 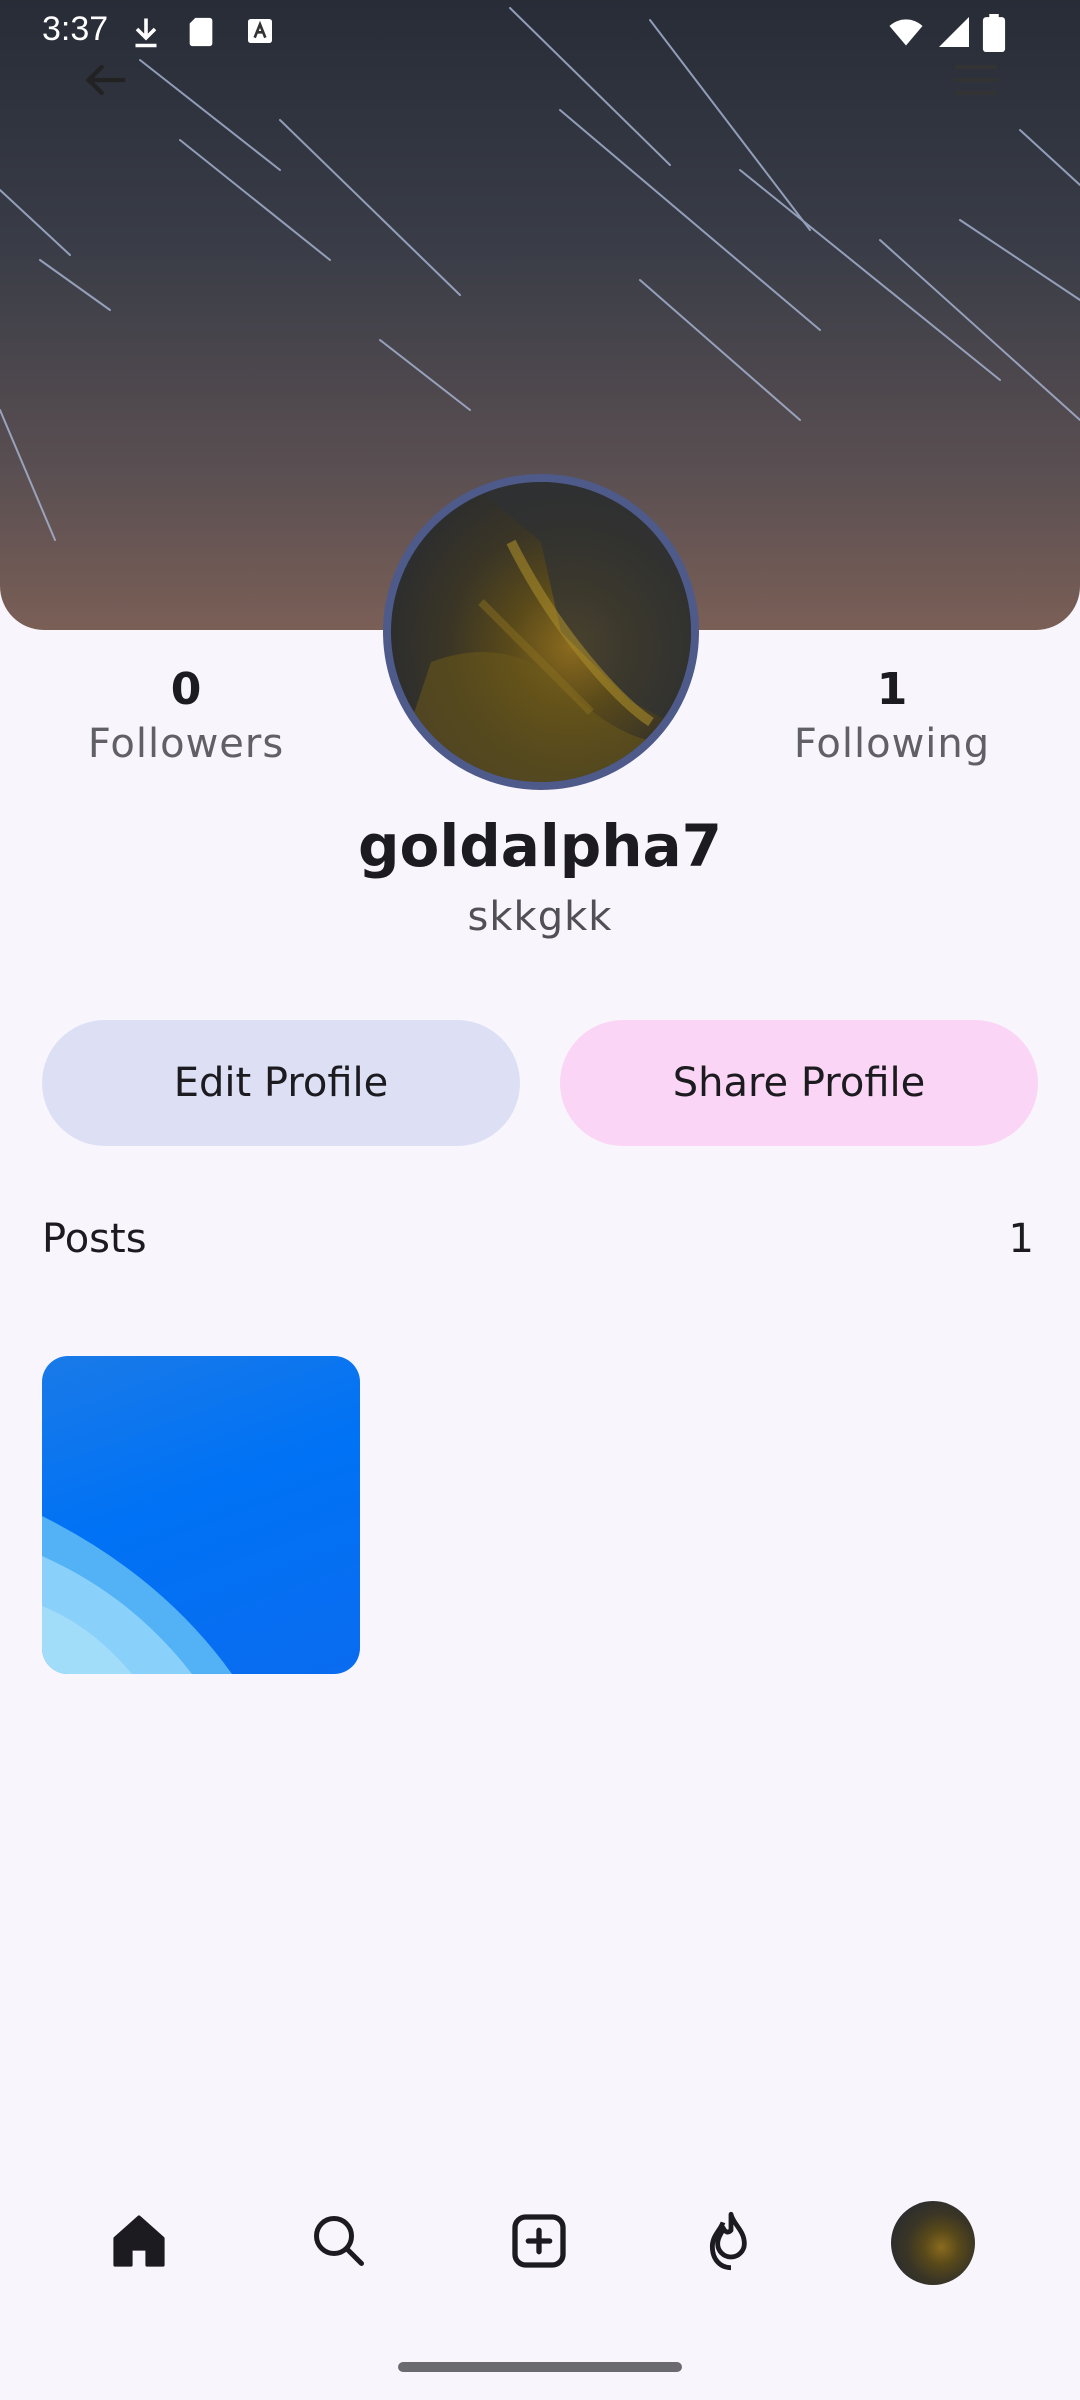 I want to click on following-label: Following, so click(x=892, y=744).